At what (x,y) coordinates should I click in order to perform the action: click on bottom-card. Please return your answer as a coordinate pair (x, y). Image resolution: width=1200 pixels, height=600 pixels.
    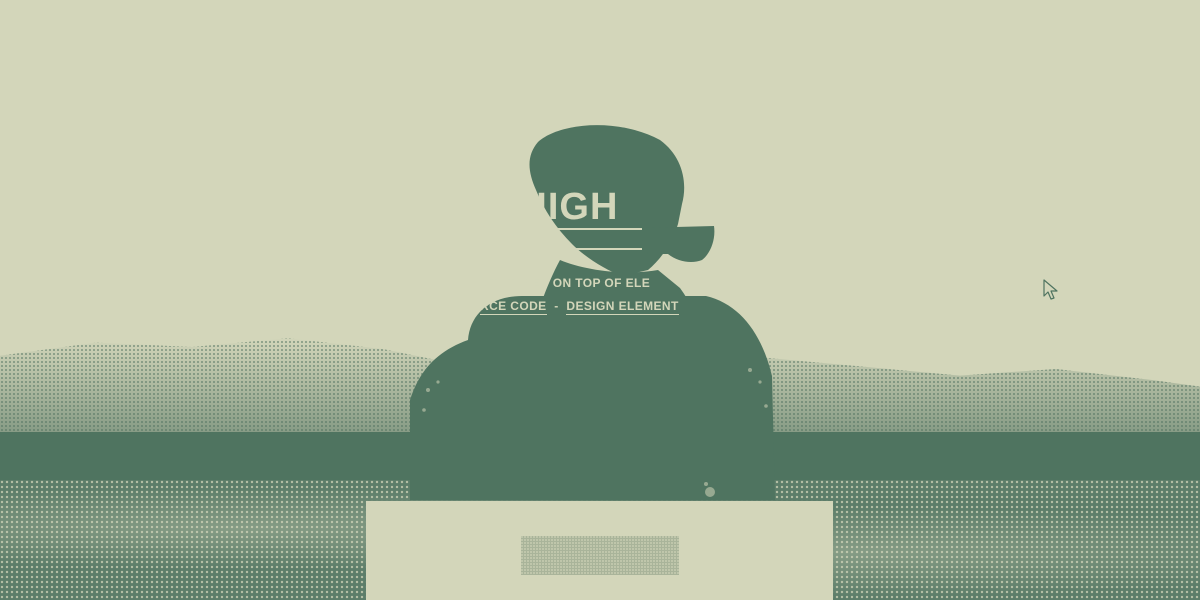
    Looking at the image, I should click on (599, 550).